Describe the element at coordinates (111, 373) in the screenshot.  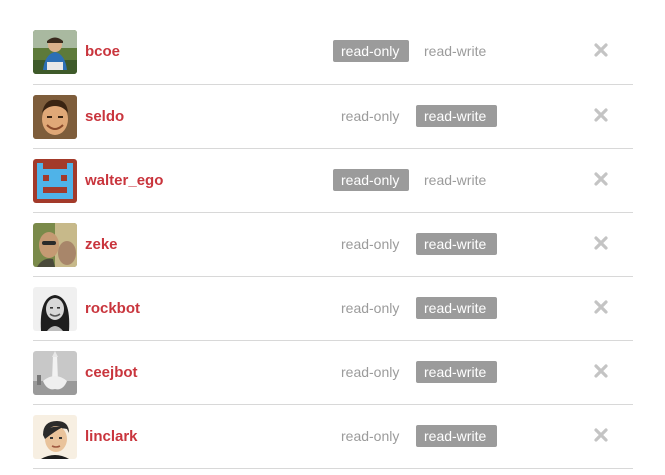
I see `username-link: ceejbot` at that location.